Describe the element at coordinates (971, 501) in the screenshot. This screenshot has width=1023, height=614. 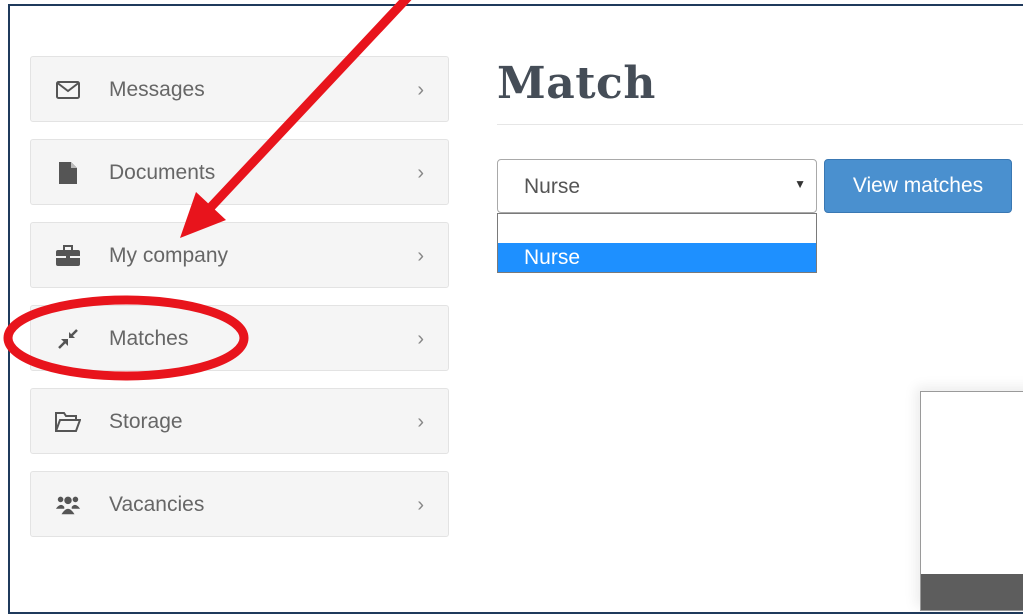
I see `popup-panel` at that location.